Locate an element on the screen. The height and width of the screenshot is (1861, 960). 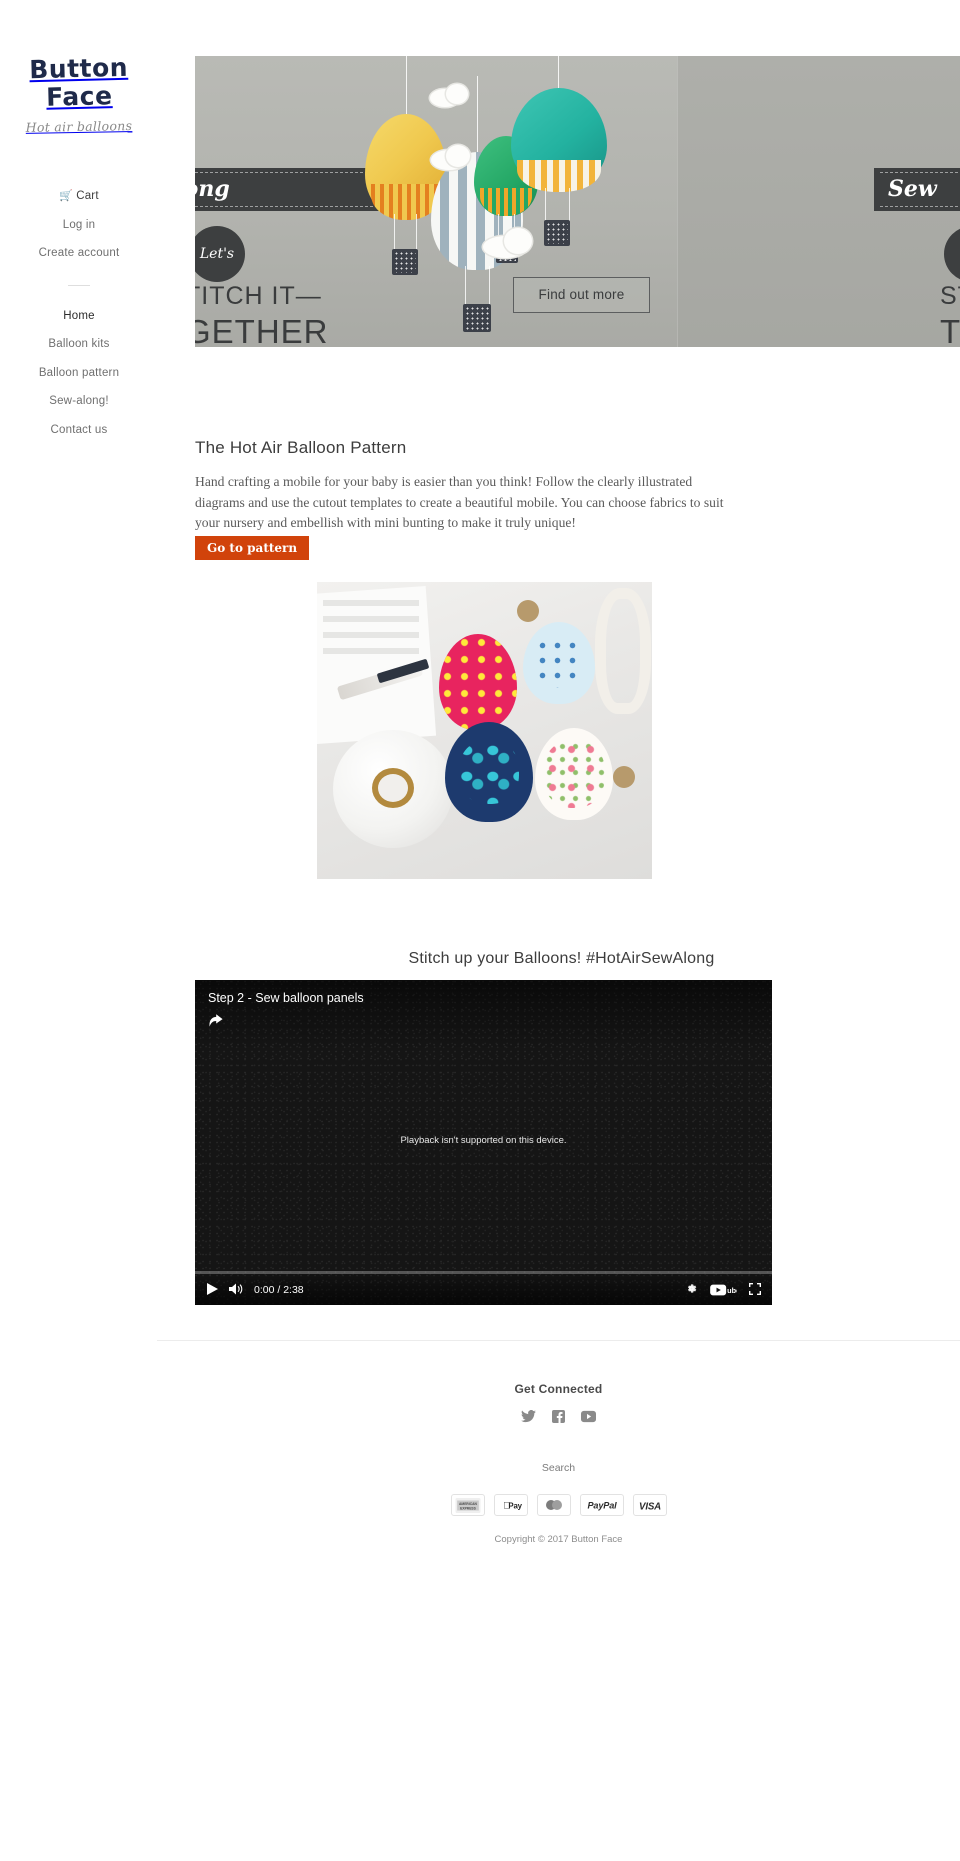
youtube-icon is located at coordinates (588, 1416).